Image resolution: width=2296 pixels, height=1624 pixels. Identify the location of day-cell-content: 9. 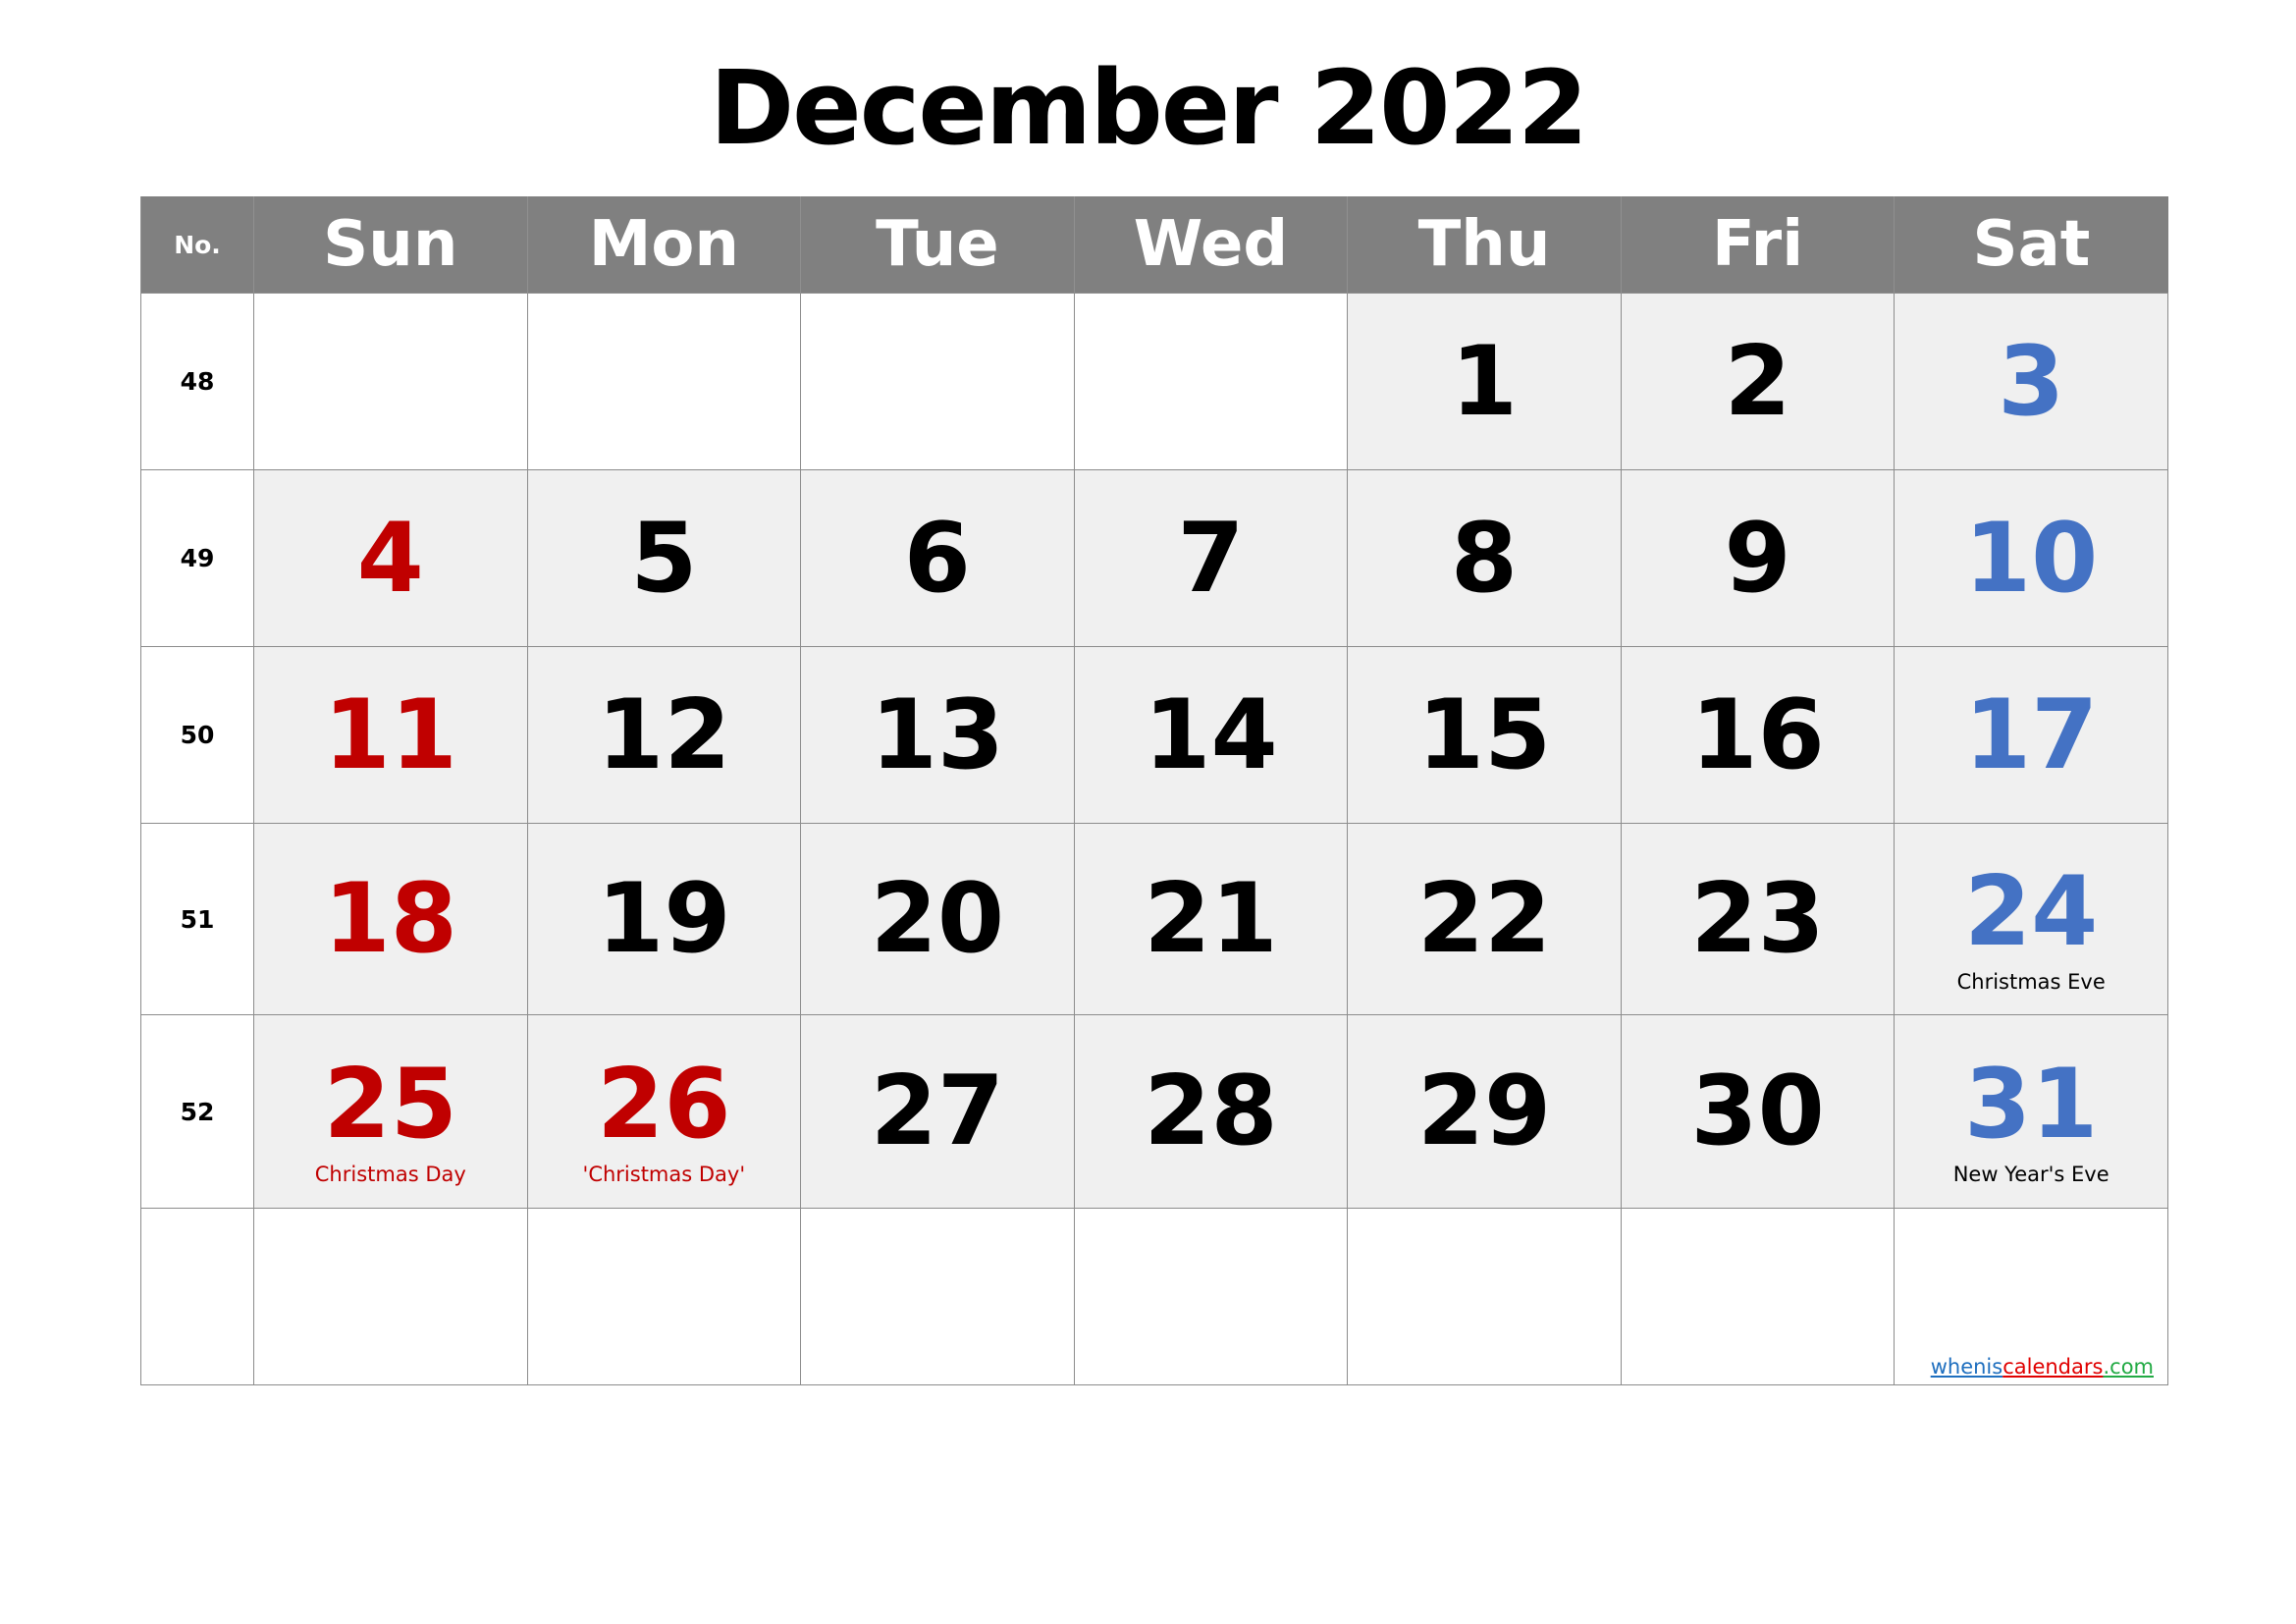
(1758, 559).